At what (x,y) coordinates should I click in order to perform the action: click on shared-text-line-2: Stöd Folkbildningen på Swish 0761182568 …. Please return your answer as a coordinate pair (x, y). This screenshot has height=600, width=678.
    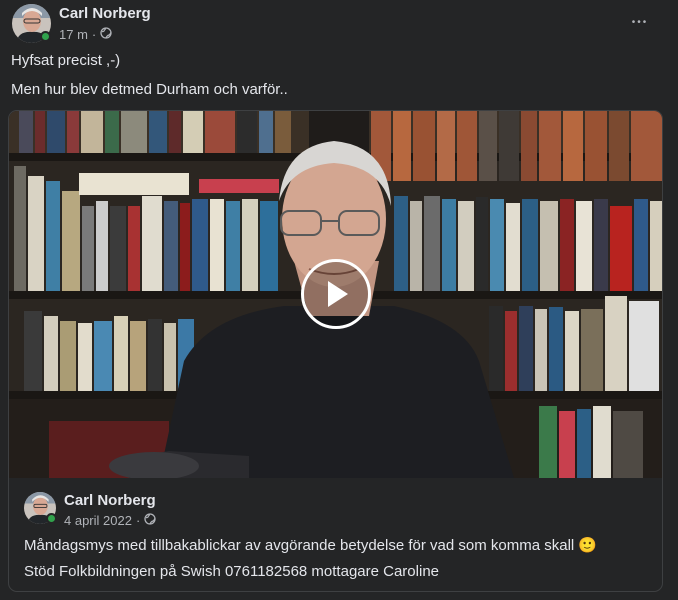
    Looking at the image, I should click on (231, 571).